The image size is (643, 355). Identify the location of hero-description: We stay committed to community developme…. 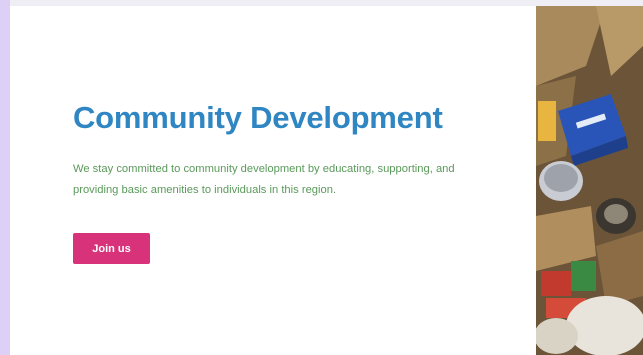
(264, 179).